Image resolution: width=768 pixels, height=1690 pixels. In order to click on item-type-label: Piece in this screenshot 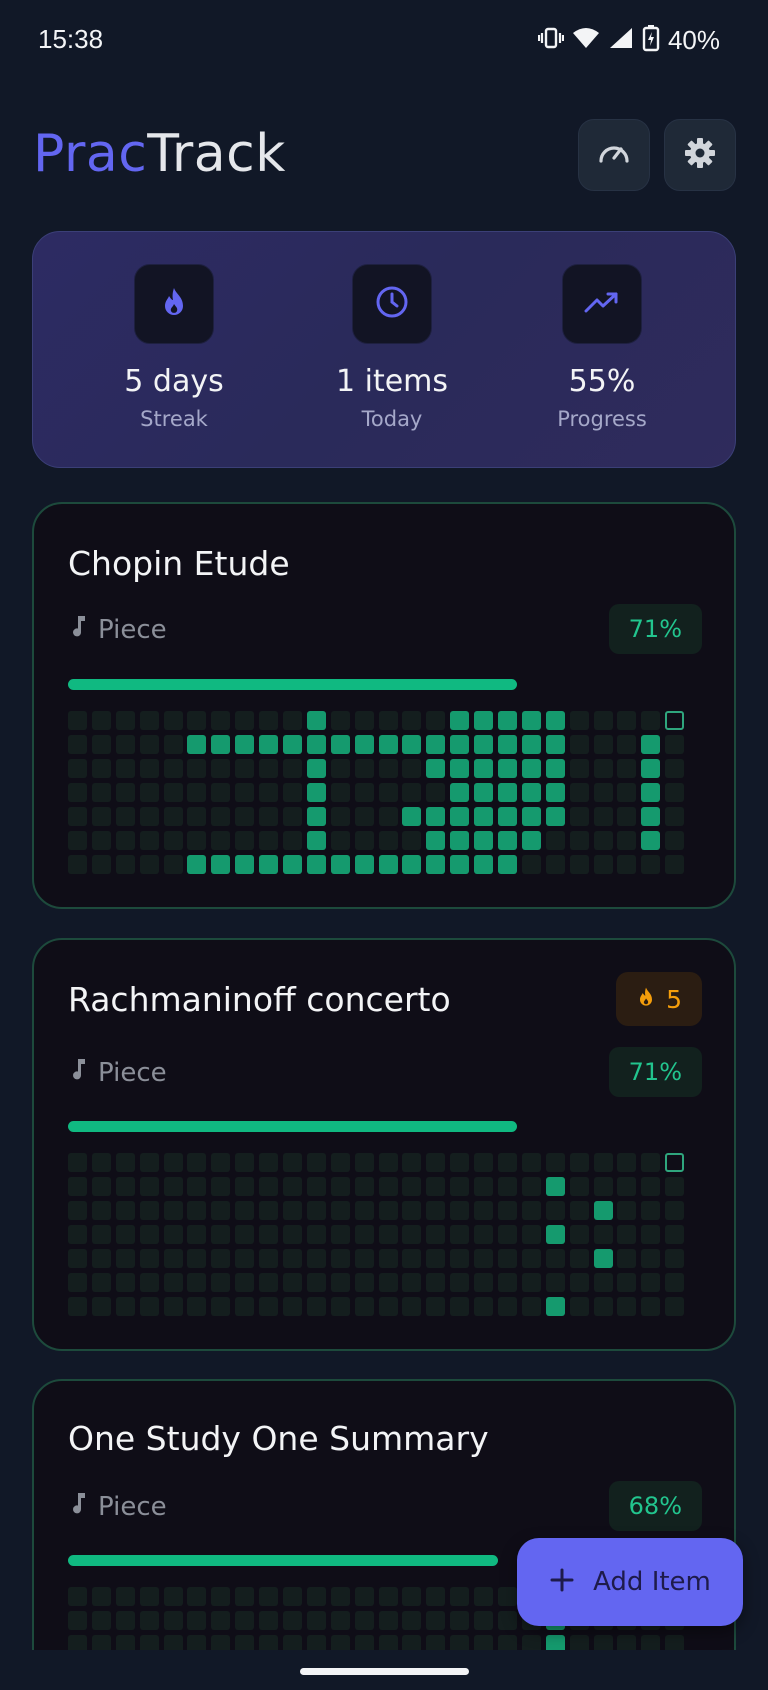, I will do `click(132, 1506)`.